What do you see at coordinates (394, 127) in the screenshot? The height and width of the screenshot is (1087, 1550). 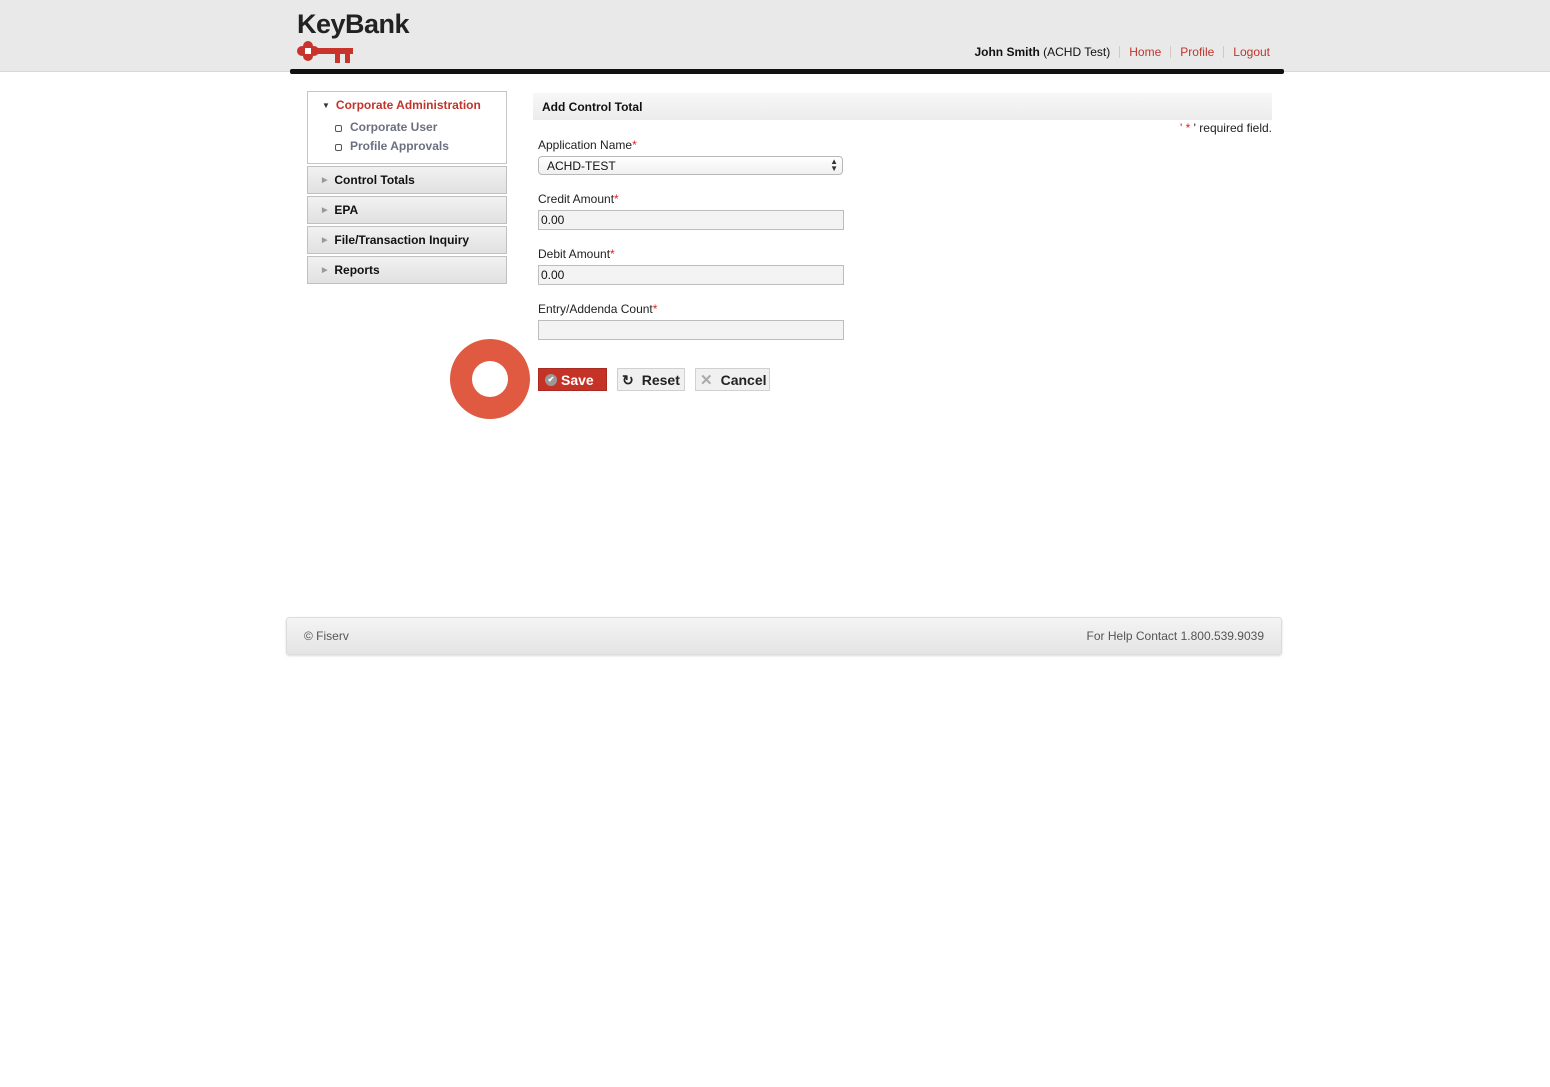 I see `sidebar-item-label: Corporate User` at bounding box center [394, 127].